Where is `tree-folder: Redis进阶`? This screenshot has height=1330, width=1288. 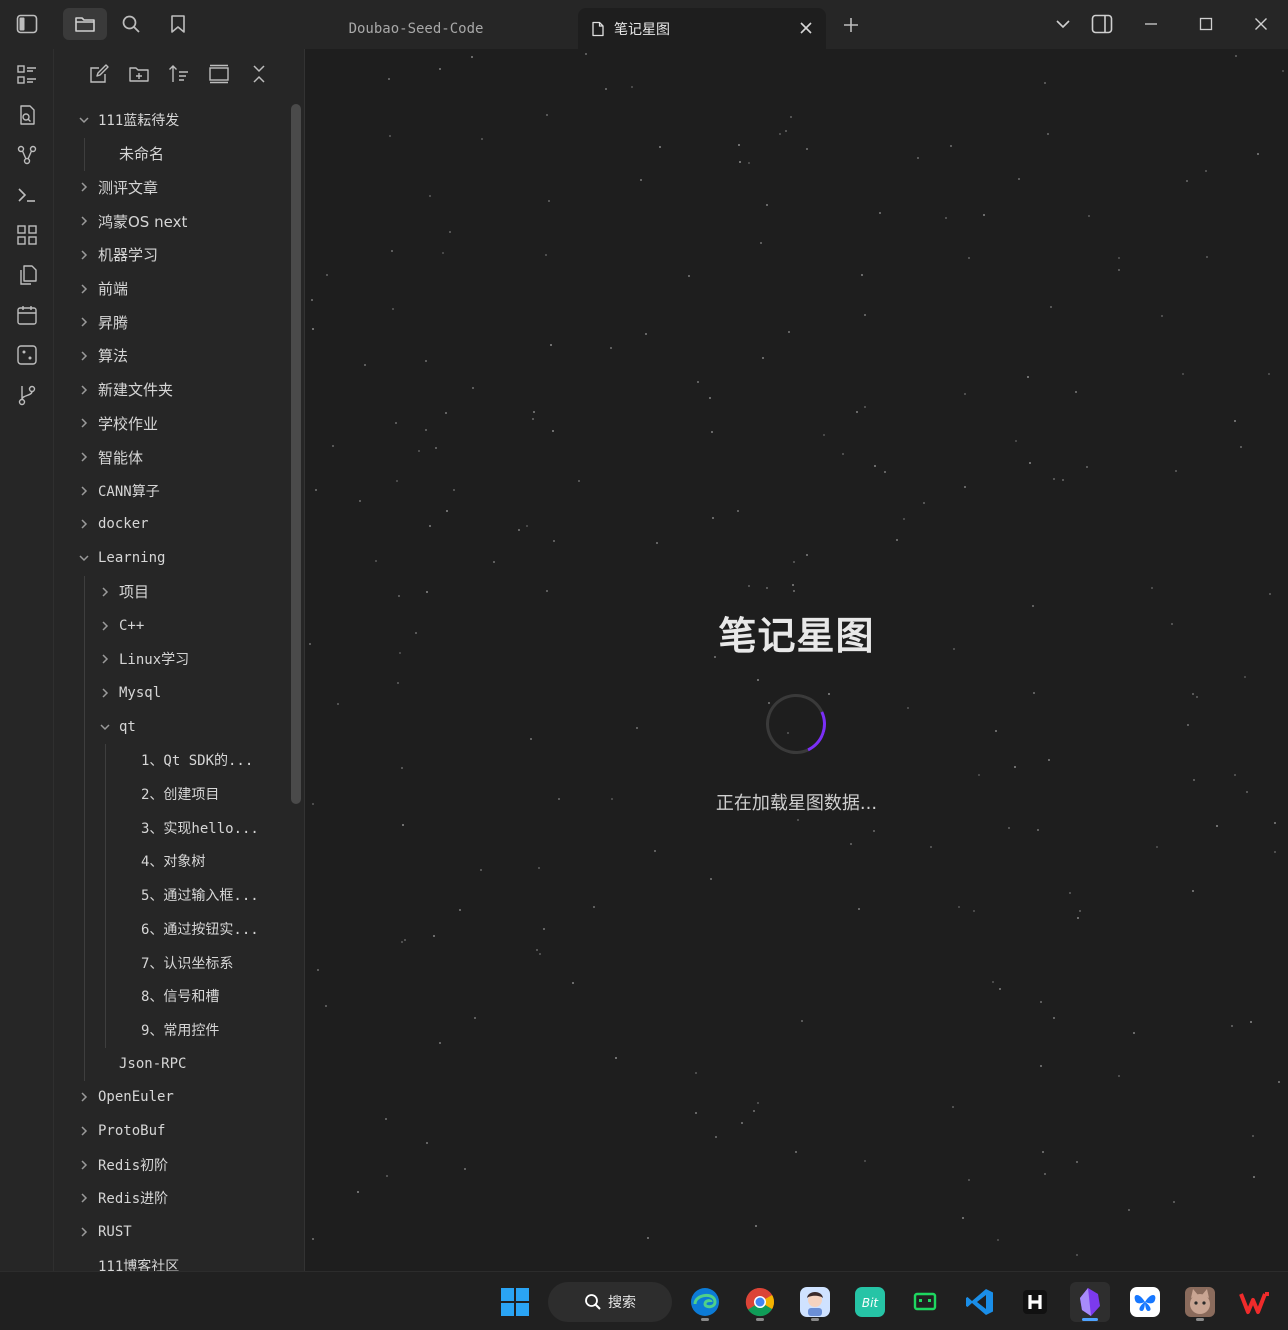 tree-folder: Redis进阶 is located at coordinates (122, 1198).